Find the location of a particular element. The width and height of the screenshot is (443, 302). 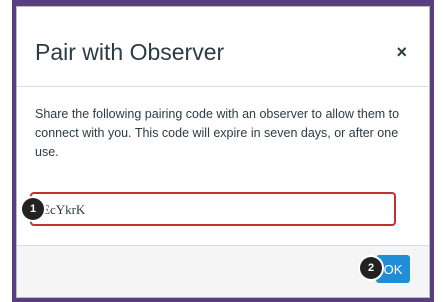

pairing-code-value: EcYkrK is located at coordinates (63, 210).